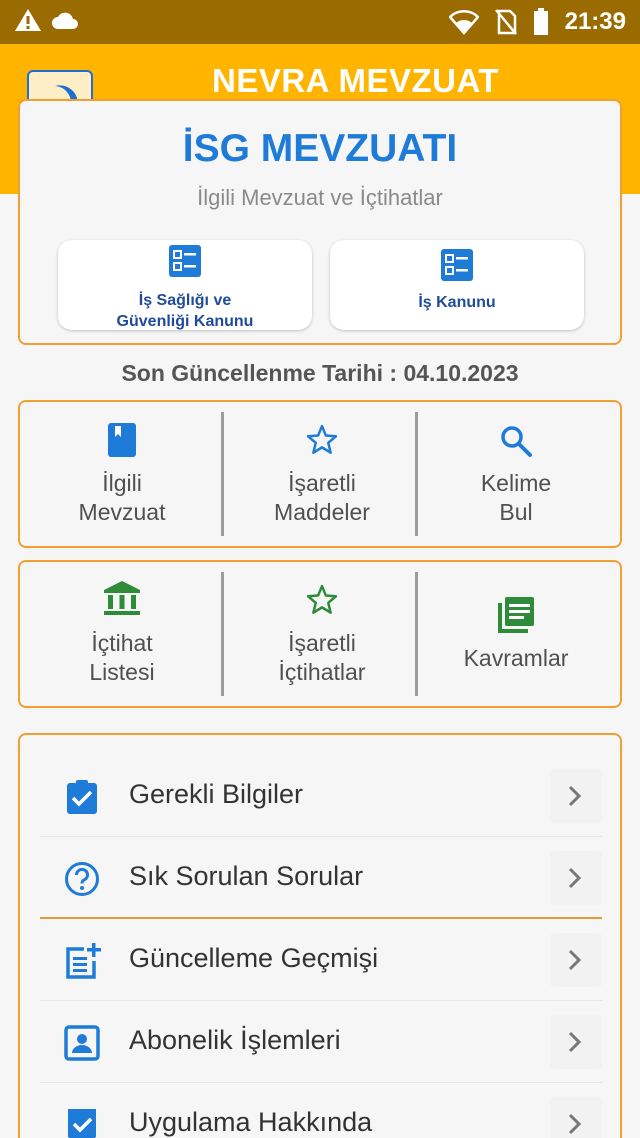  What do you see at coordinates (457, 285) in the screenshot?
I see `is-kanunu-button: İş Kanunu` at bounding box center [457, 285].